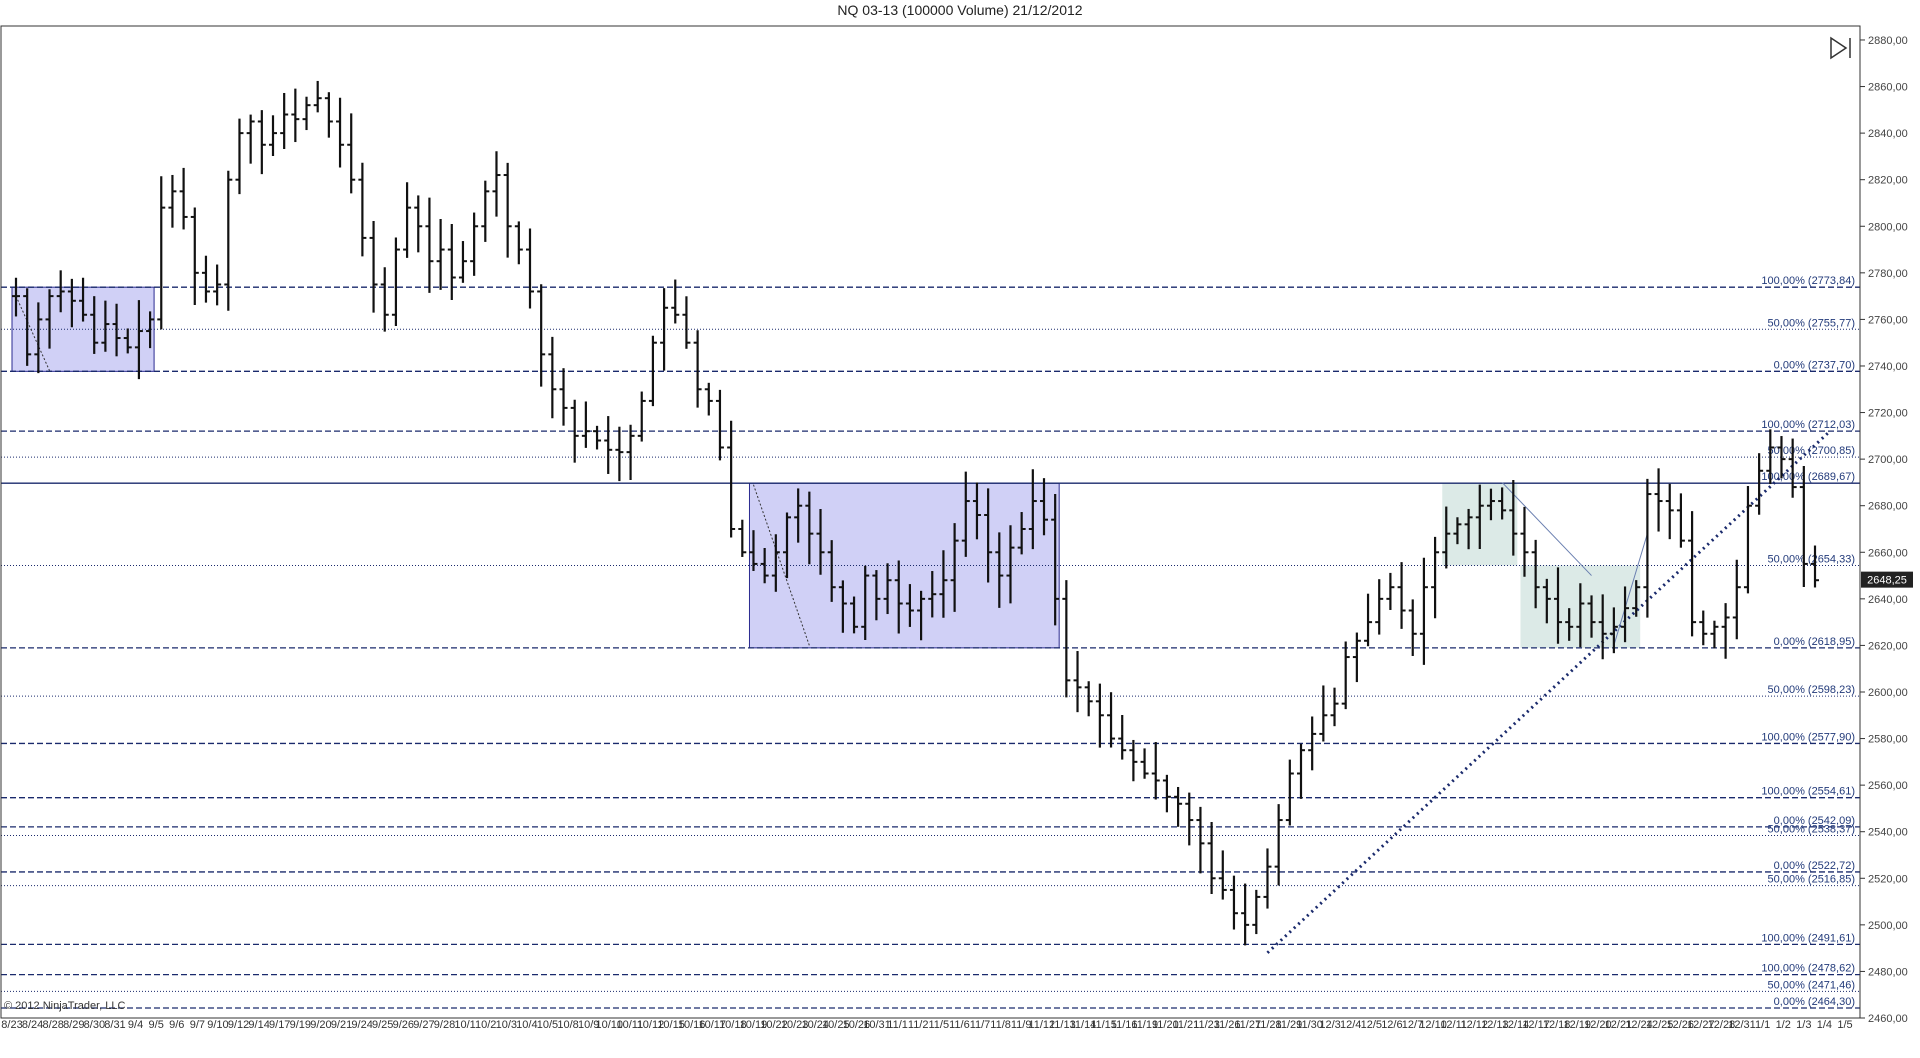 The image size is (1920, 1058). What do you see at coordinates (1840, 48) in the screenshot?
I see `scroll-to-end-button` at bounding box center [1840, 48].